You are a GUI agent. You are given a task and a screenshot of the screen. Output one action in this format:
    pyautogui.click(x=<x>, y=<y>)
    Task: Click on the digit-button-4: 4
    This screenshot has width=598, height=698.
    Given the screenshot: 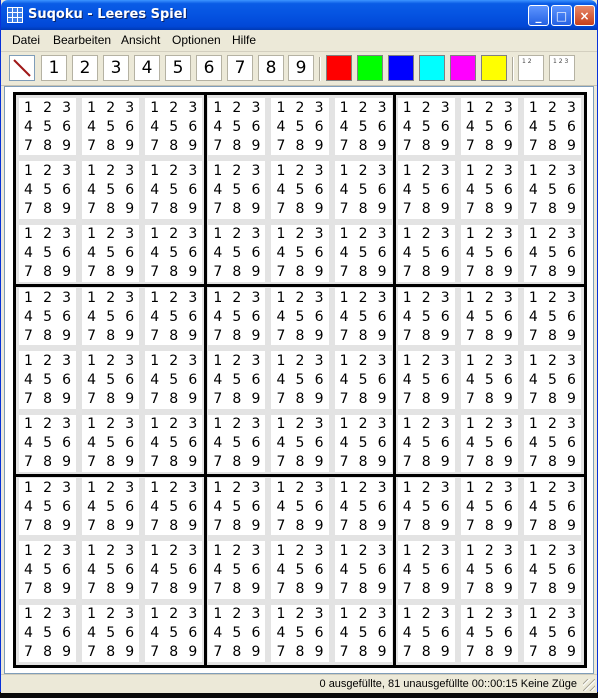 What is the action you would take?
    pyautogui.click(x=147, y=68)
    